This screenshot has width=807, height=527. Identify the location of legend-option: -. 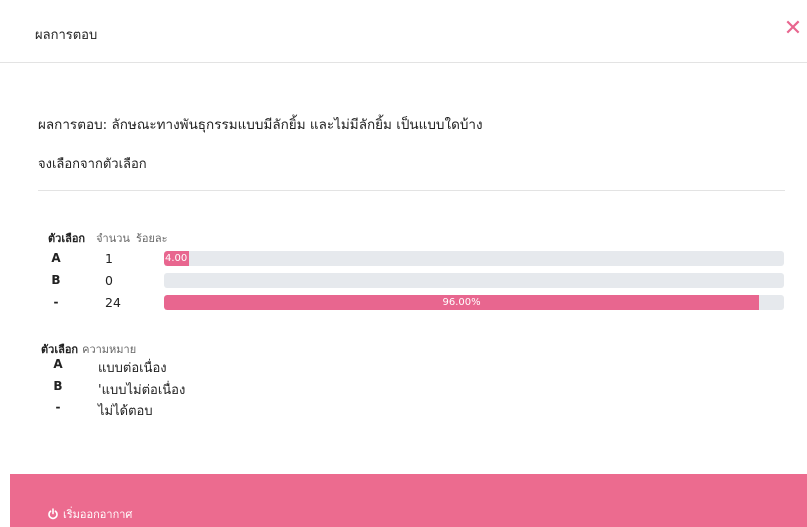
(58, 407).